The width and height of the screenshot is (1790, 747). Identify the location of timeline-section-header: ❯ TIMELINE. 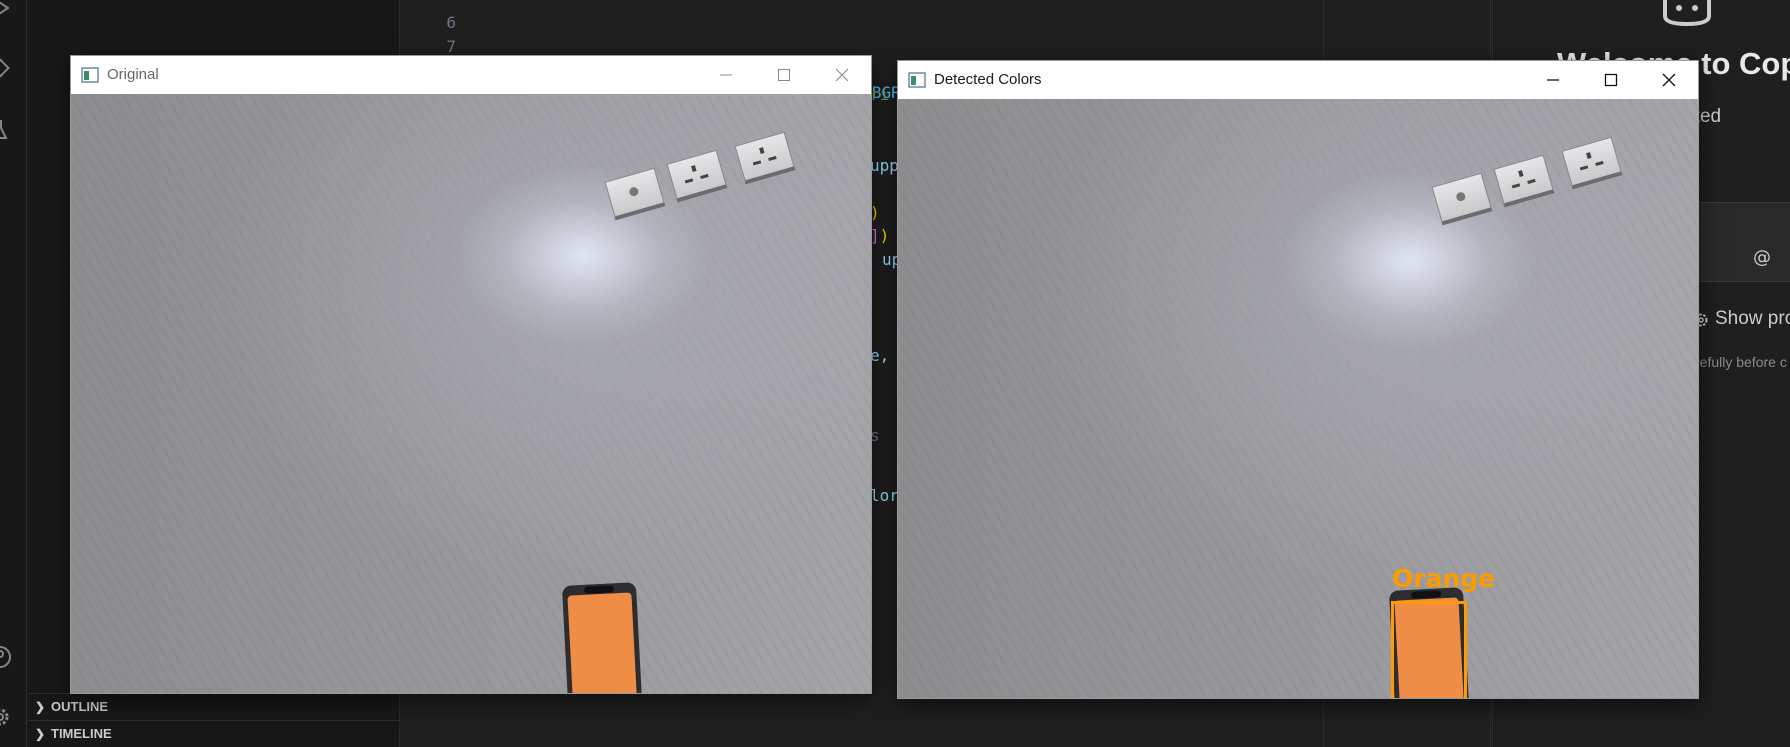
(213, 733).